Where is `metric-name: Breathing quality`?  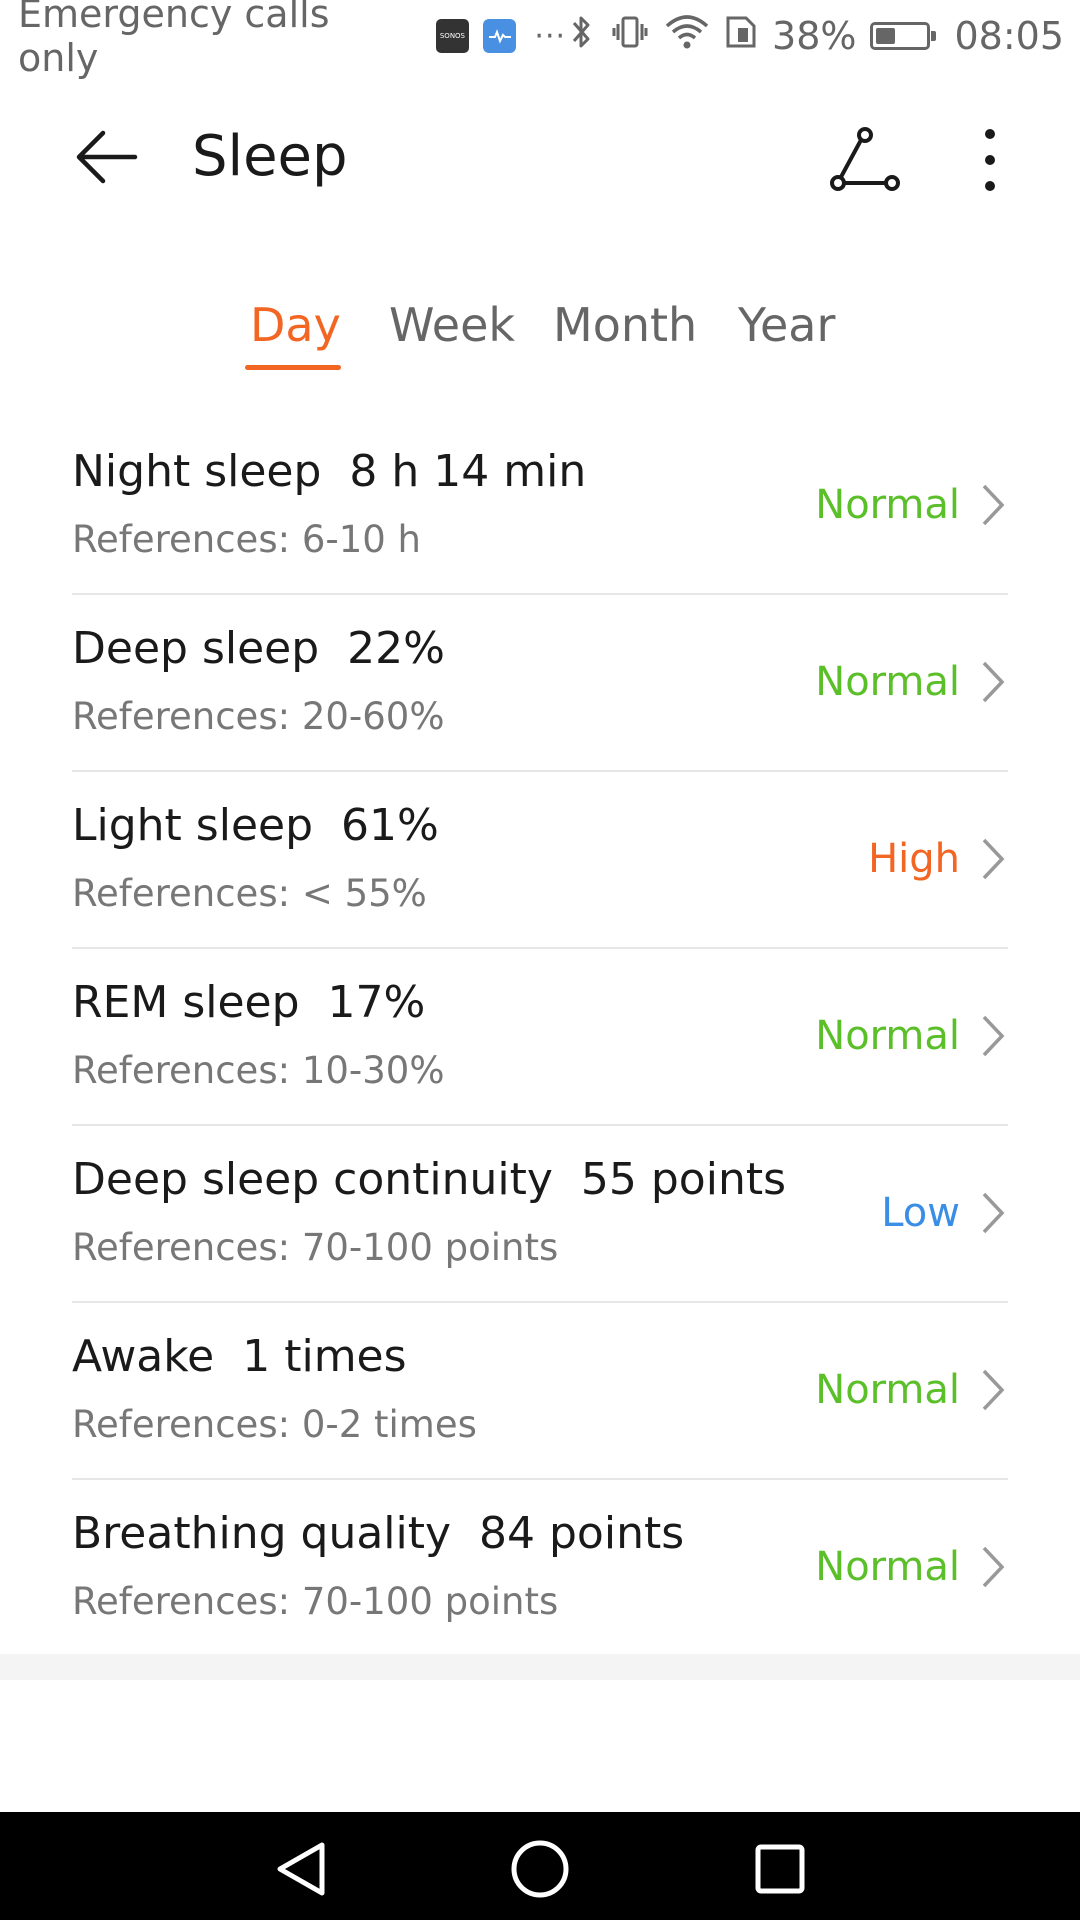
metric-name: Breathing quality is located at coordinates (262, 1533).